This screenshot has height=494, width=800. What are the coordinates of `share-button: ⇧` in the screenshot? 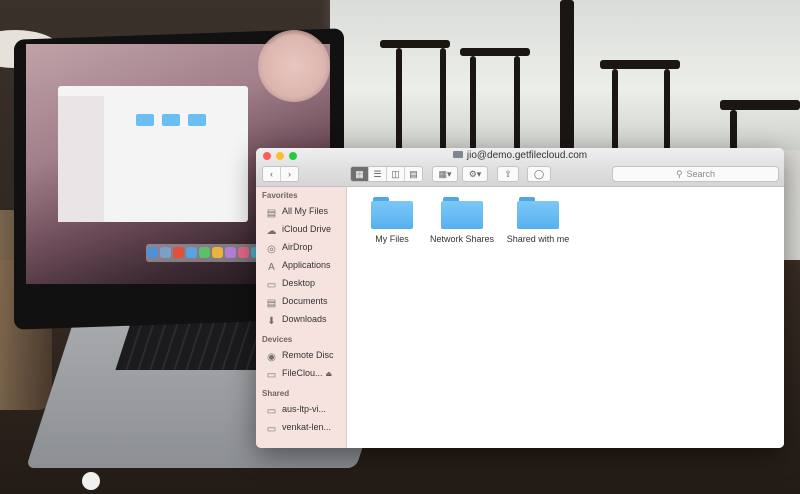 It's located at (508, 174).